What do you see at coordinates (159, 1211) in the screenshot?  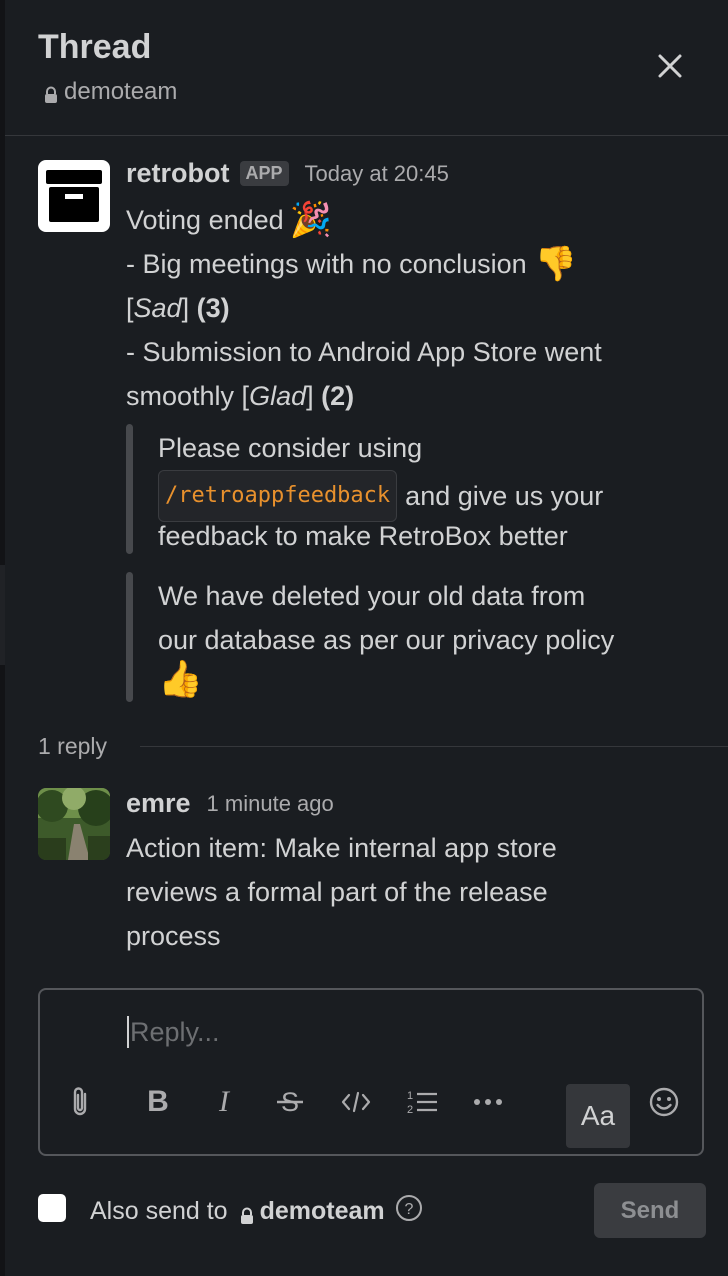 I see `also-send-text: Also send to` at bounding box center [159, 1211].